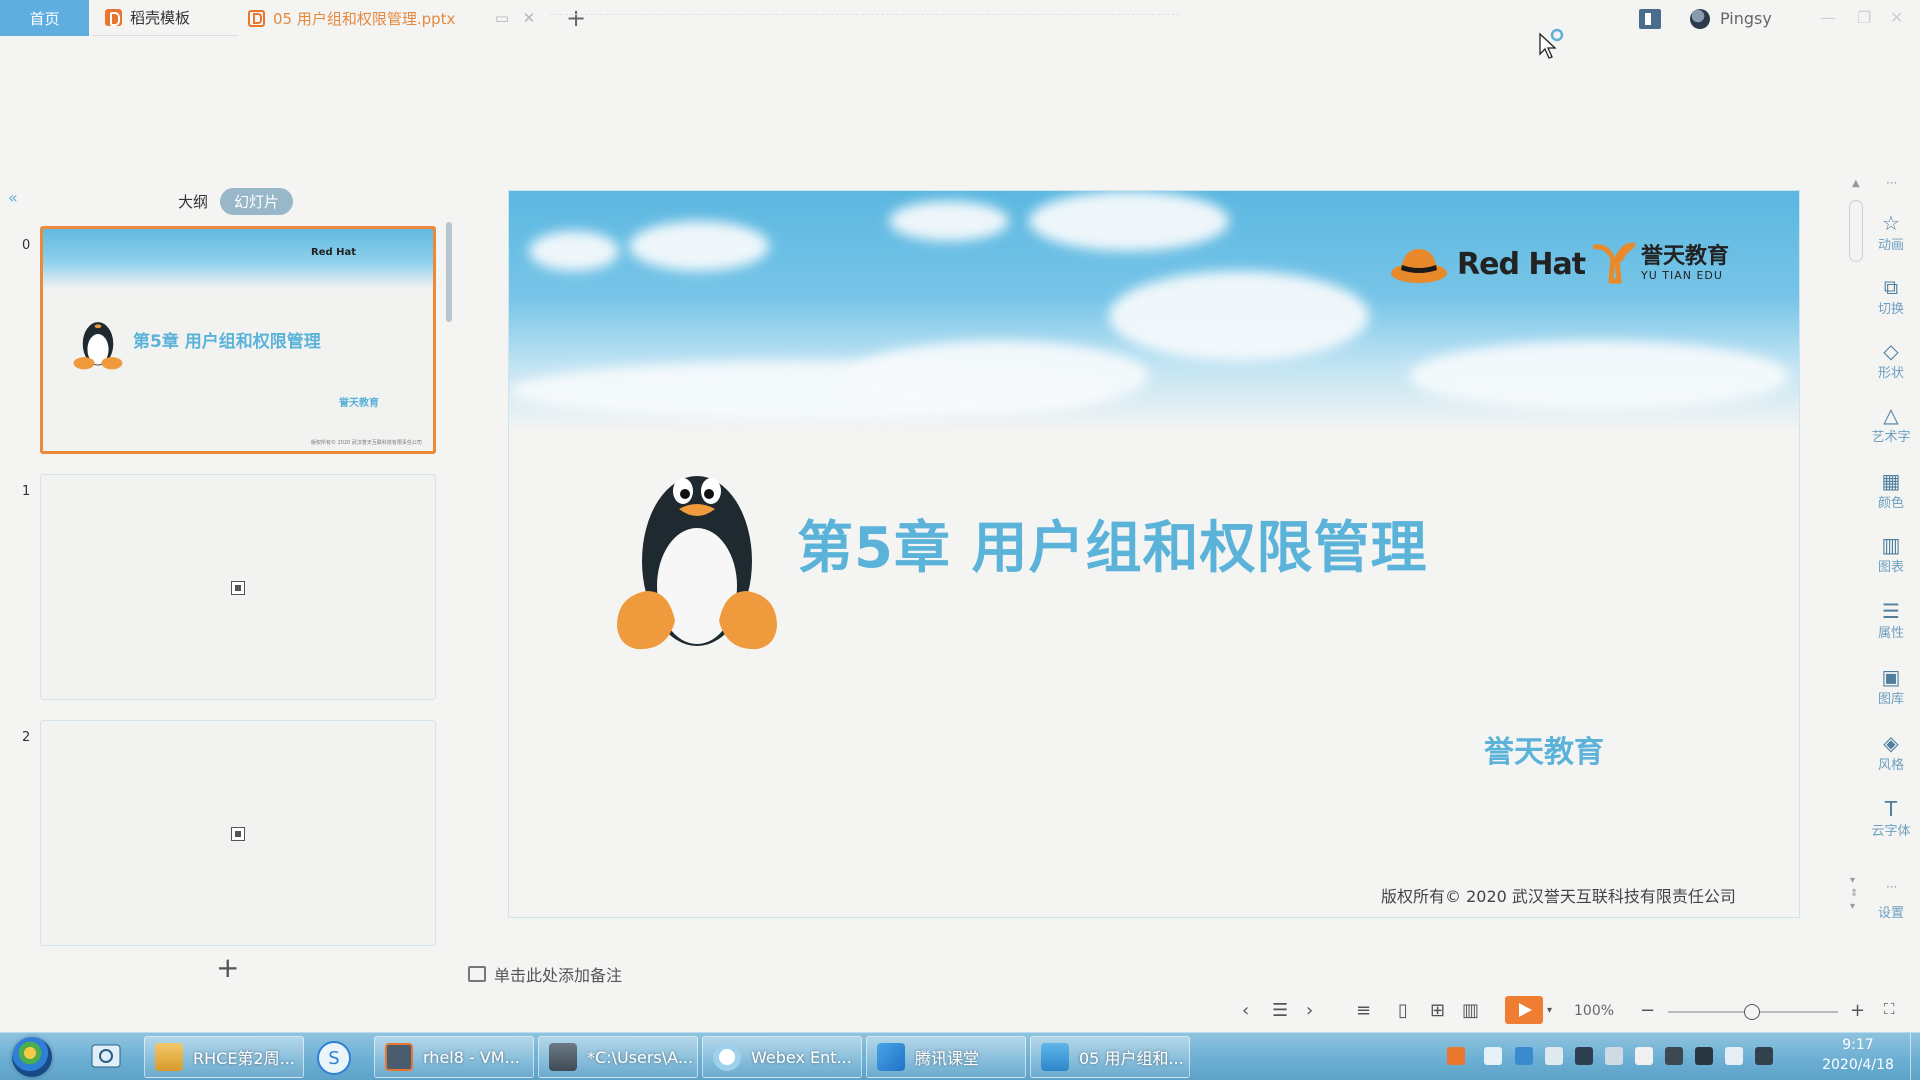 This screenshot has width=1920, height=1080. I want to click on tool-cloud-font: T 云字体, so click(1891, 818).